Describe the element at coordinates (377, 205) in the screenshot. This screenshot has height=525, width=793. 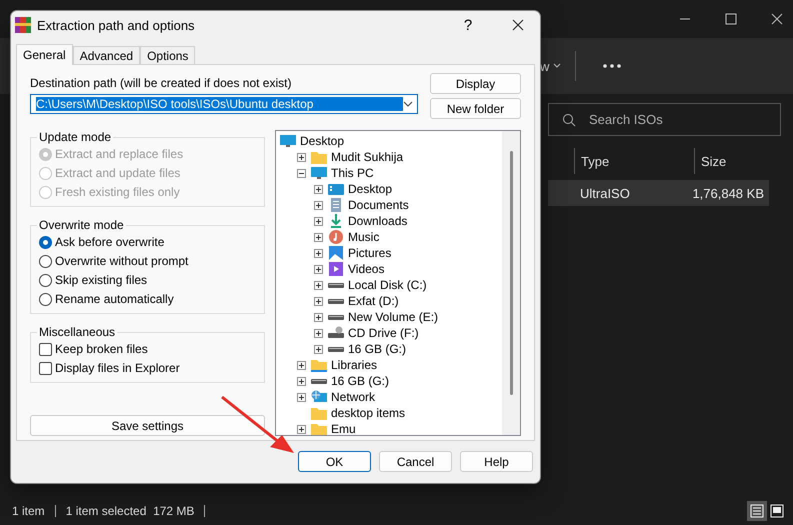
I see `tree-item: Documents` at that location.